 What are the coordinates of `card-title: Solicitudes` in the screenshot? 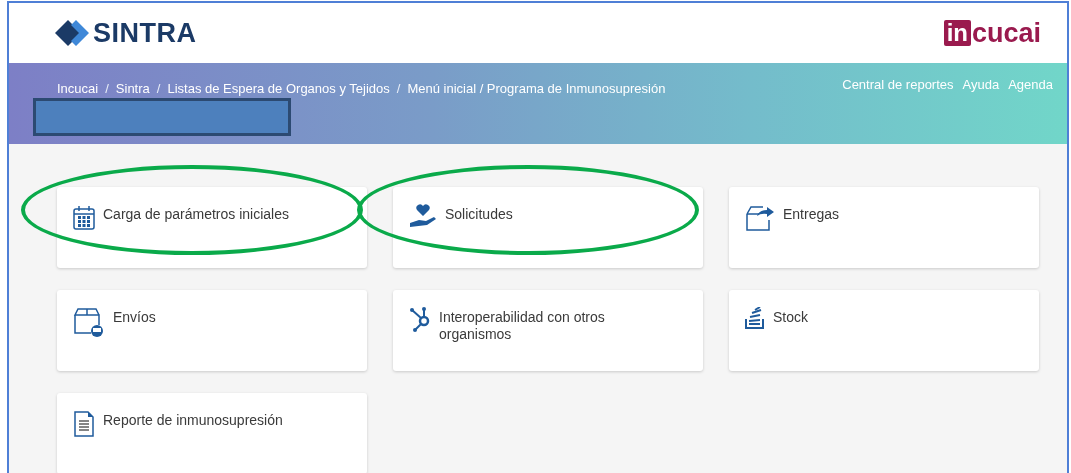 It's located at (479, 214).